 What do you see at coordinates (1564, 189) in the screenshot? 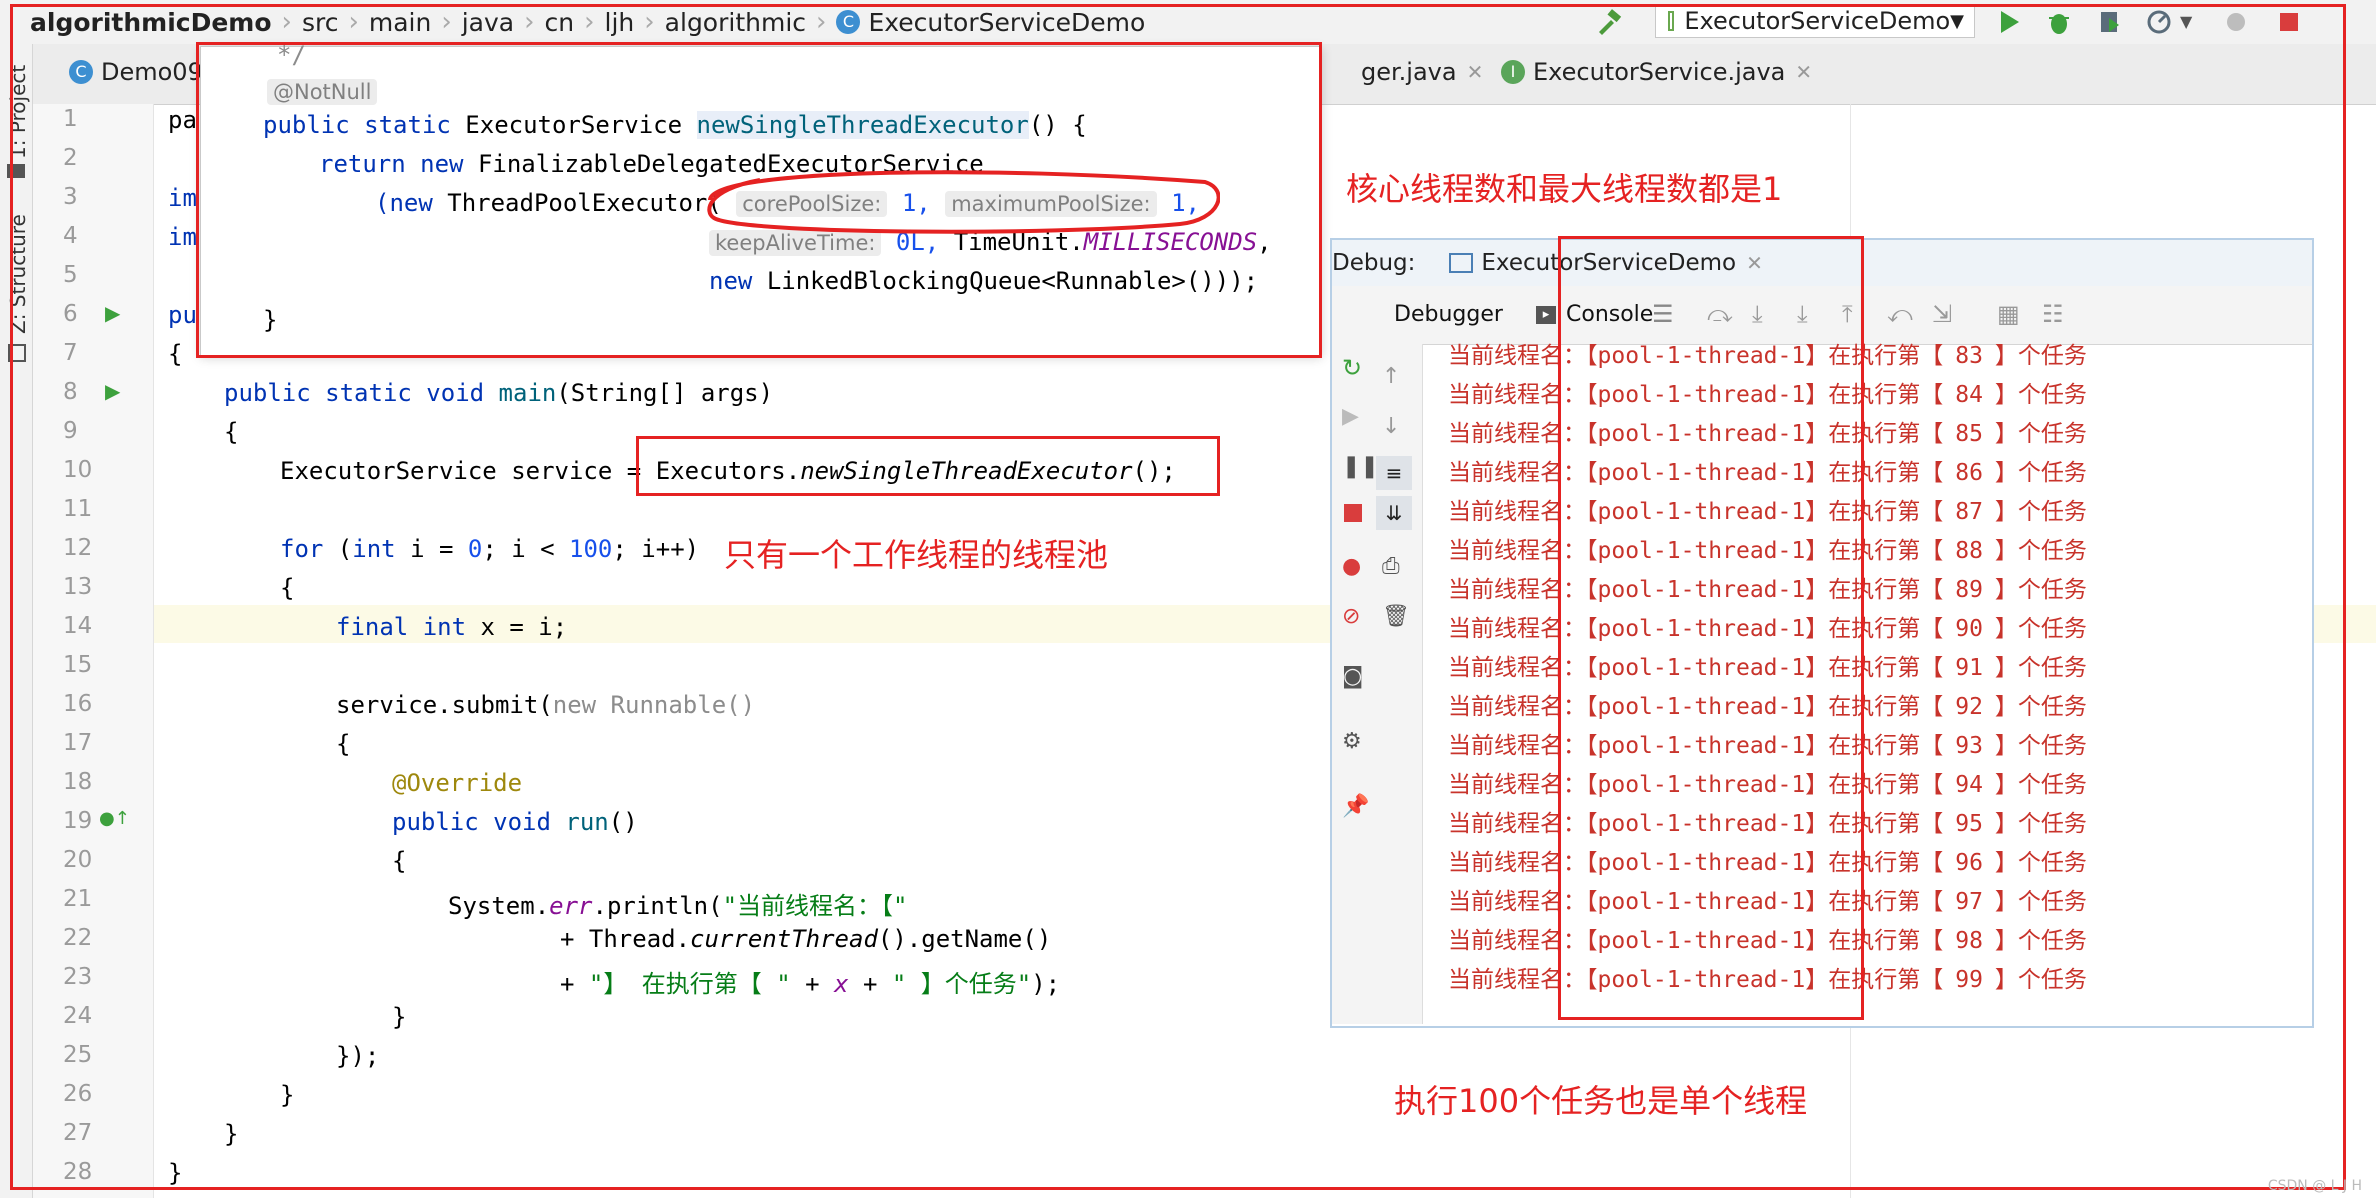
I see `annotation-core-max: 核心线程数和最大线程数都是1` at bounding box center [1564, 189].